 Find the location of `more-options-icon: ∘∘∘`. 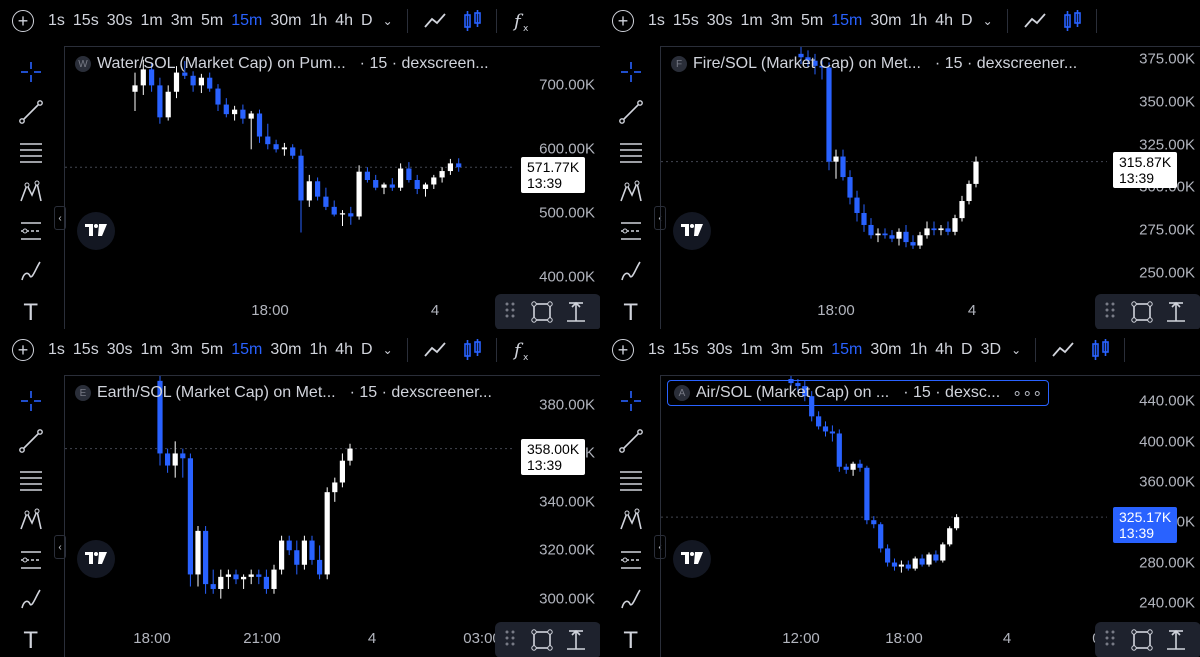

more-options-icon: ∘∘∘ is located at coordinates (1027, 393).